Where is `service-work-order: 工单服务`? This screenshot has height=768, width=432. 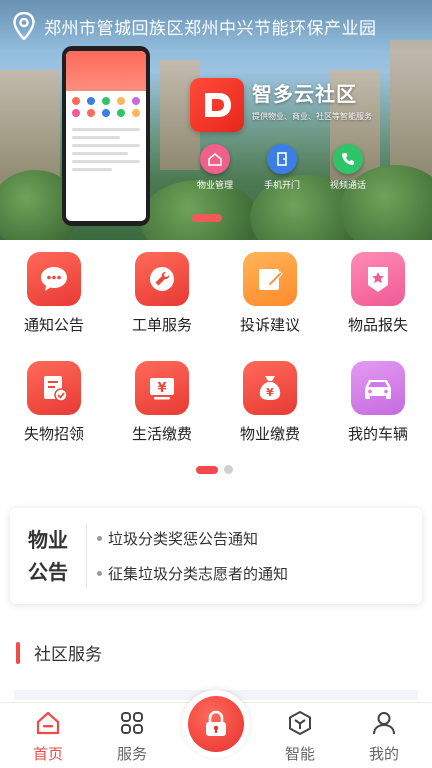
service-work-order: 工单服务 is located at coordinates (162, 293).